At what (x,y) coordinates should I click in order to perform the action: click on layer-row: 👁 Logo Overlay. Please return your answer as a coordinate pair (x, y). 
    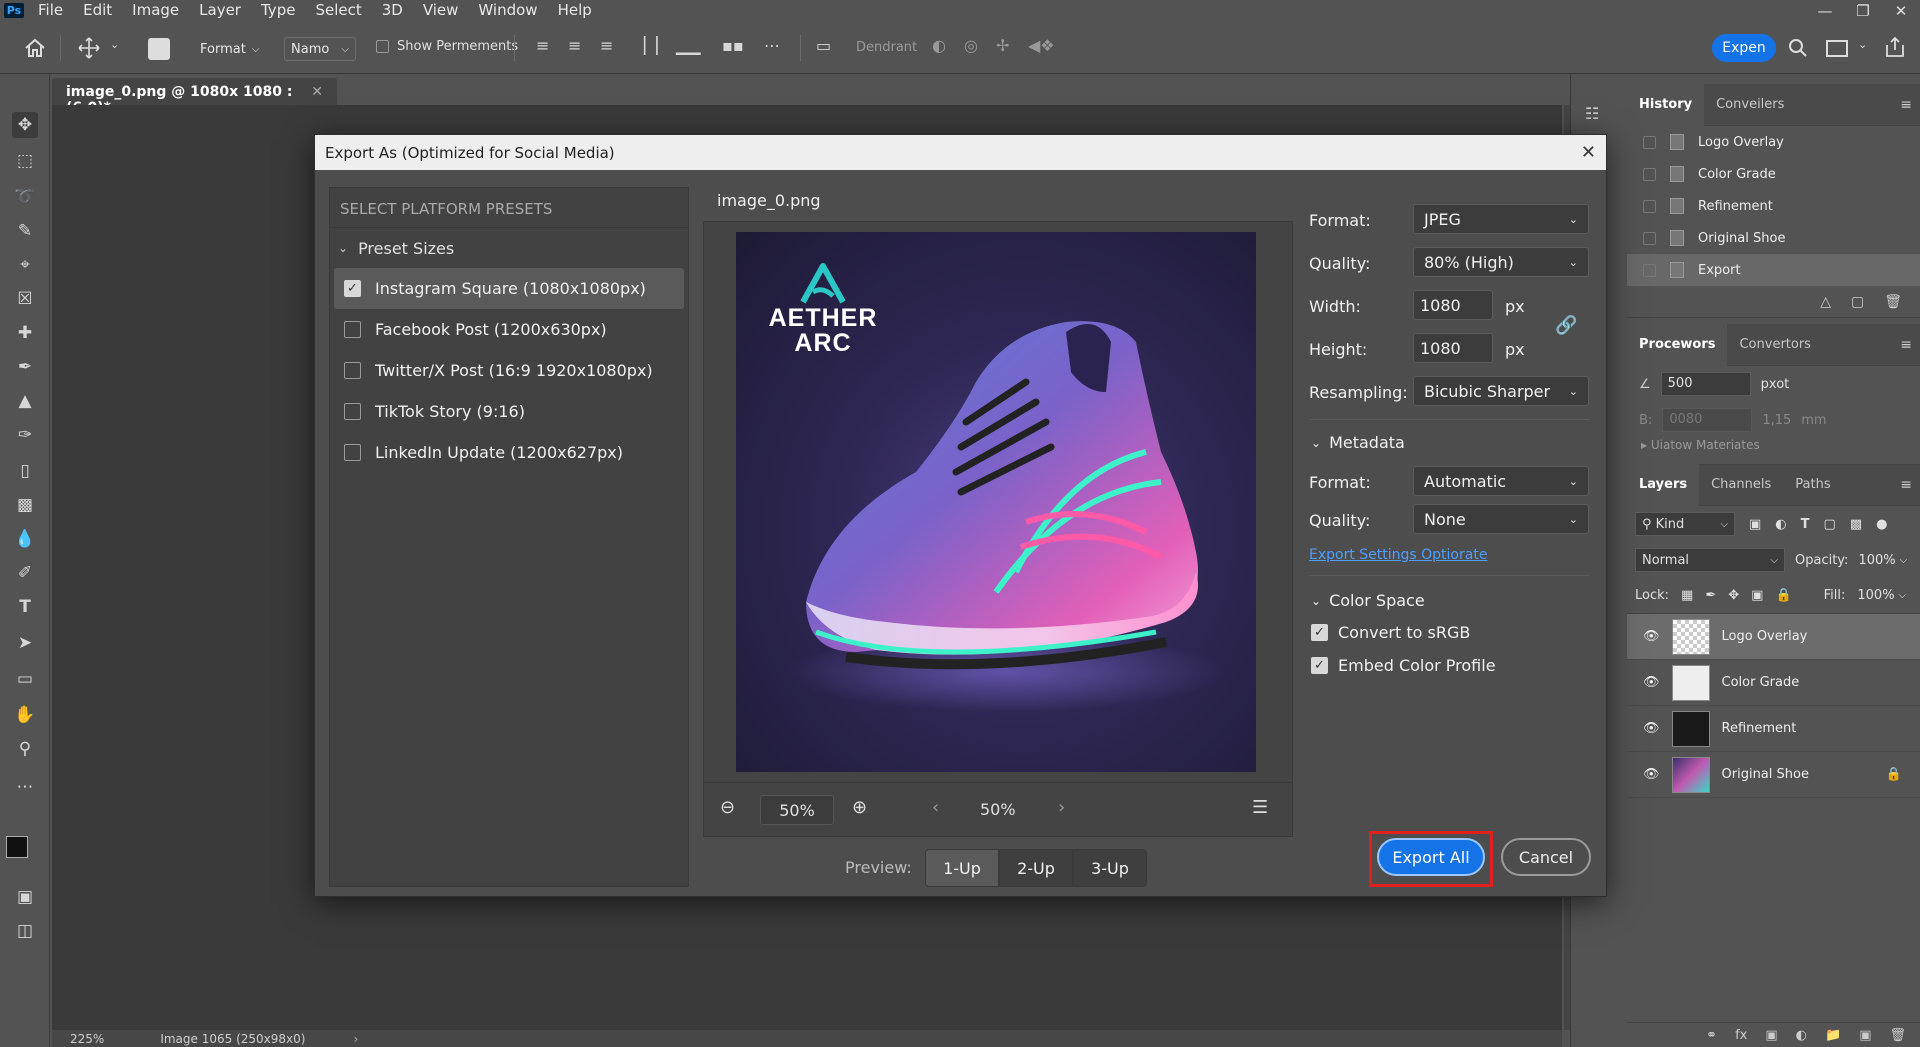
    Looking at the image, I should click on (1773, 637).